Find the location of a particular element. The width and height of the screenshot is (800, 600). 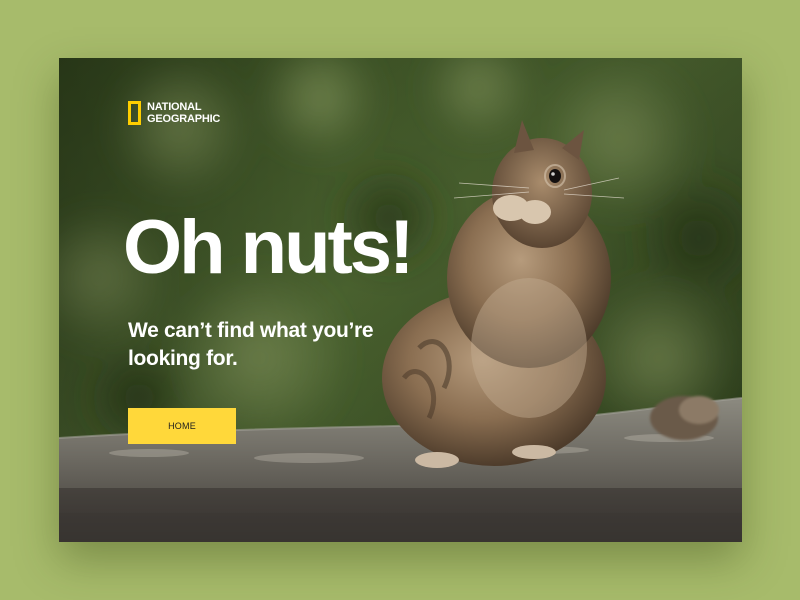

home-button: HOME is located at coordinates (182, 426).